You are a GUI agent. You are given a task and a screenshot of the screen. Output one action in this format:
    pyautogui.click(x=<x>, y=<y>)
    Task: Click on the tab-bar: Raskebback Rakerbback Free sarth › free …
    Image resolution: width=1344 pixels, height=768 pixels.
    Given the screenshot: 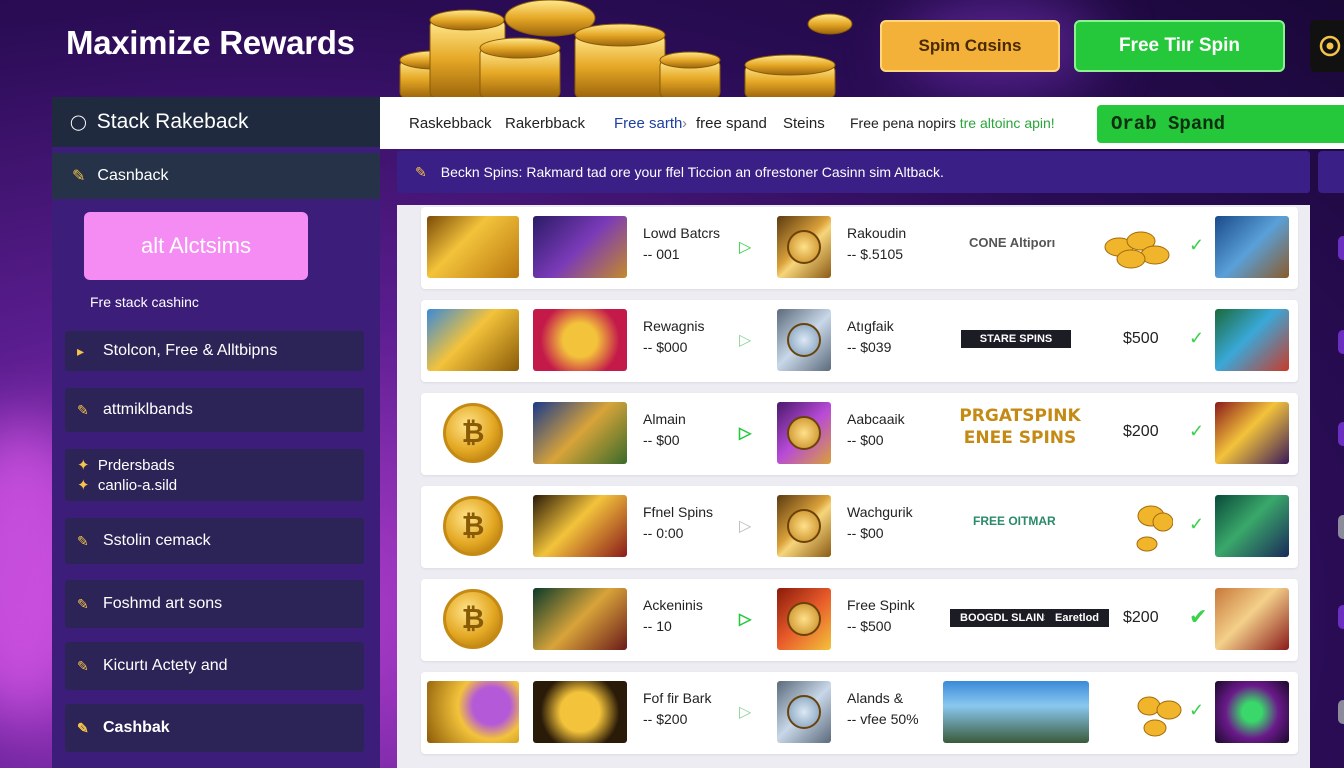 What is the action you would take?
    pyautogui.click(x=862, y=123)
    